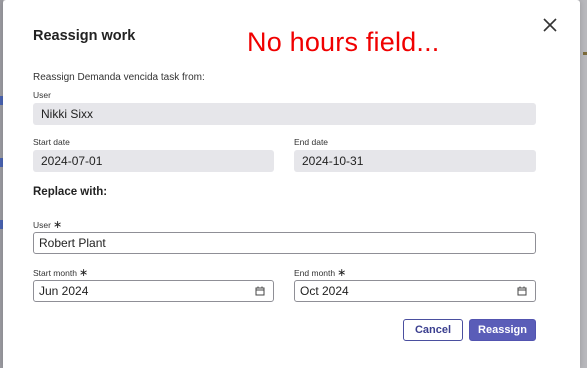 This screenshot has width=587, height=368. Describe the element at coordinates (42, 95) in the screenshot. I see `from-user-label: User` at that location.